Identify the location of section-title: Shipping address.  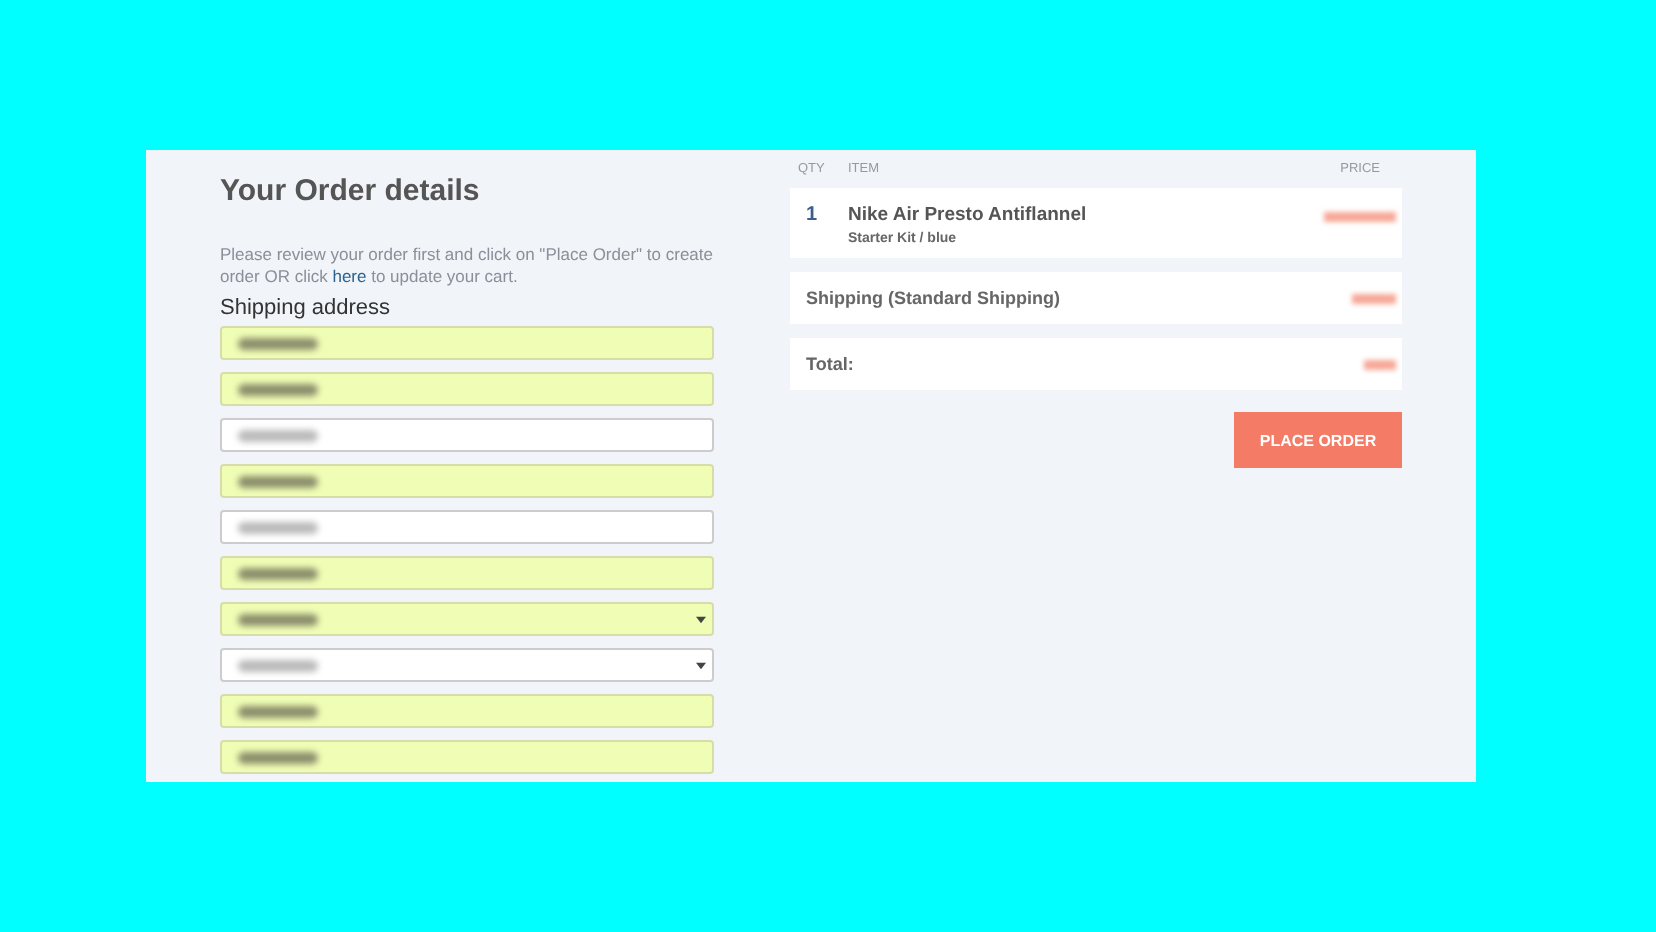
(306, 308).